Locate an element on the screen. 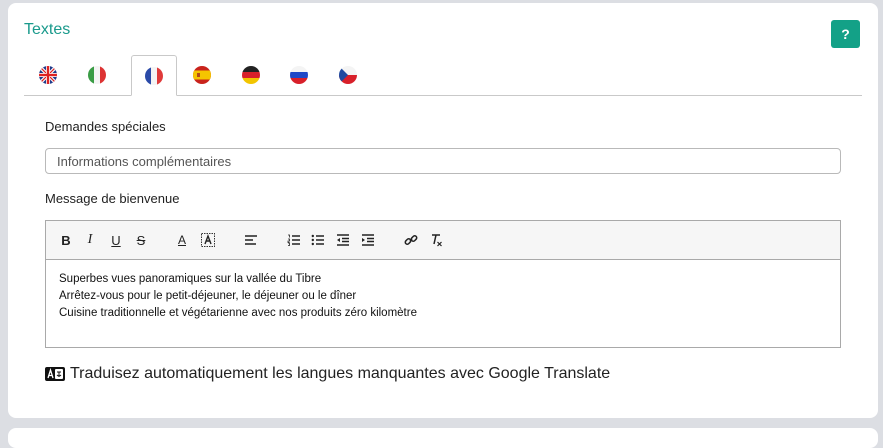 This screenshot has width=883, height=448. ordered-list-icon is located at coordinates (294, 240).